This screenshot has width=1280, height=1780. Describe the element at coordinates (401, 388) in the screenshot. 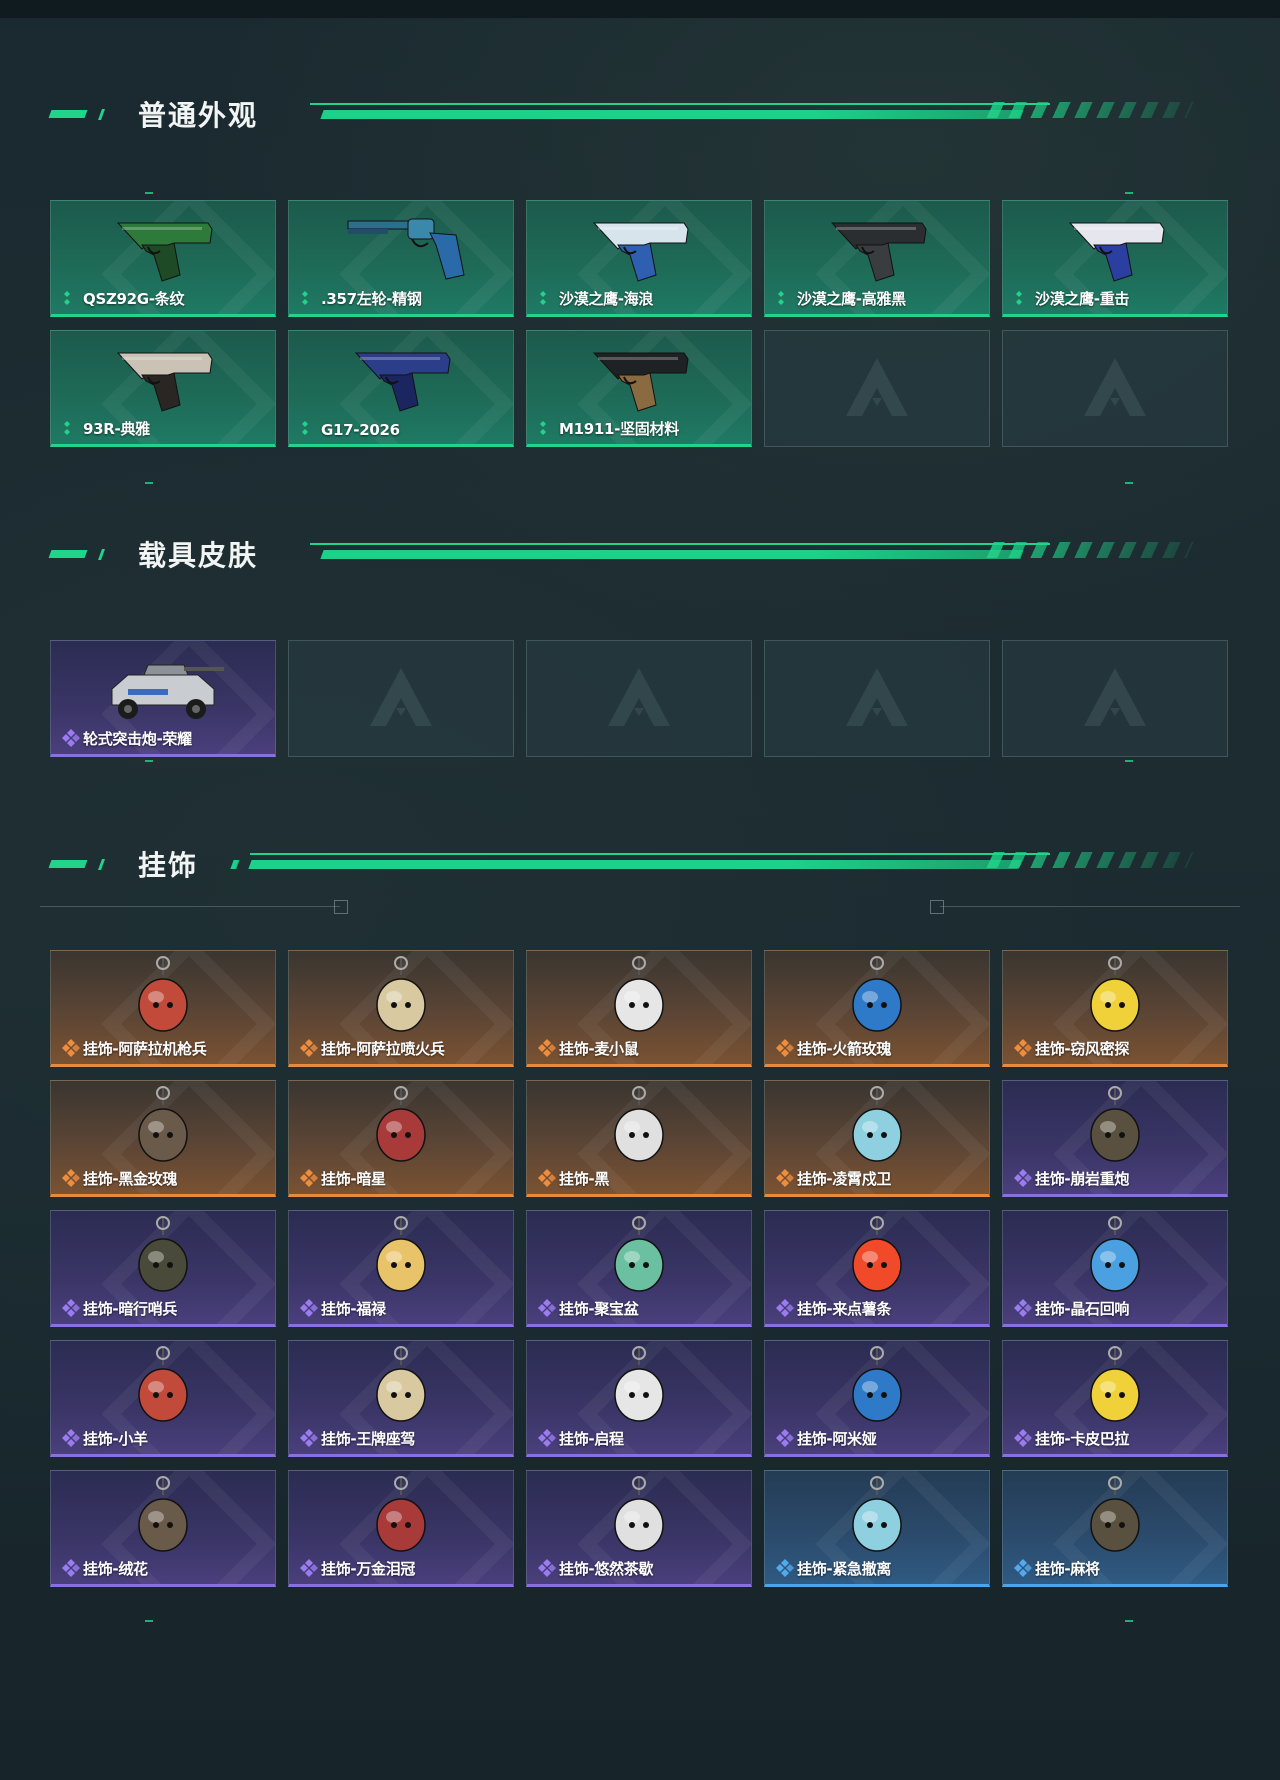

I see `item-card: G17-2026` at that location.